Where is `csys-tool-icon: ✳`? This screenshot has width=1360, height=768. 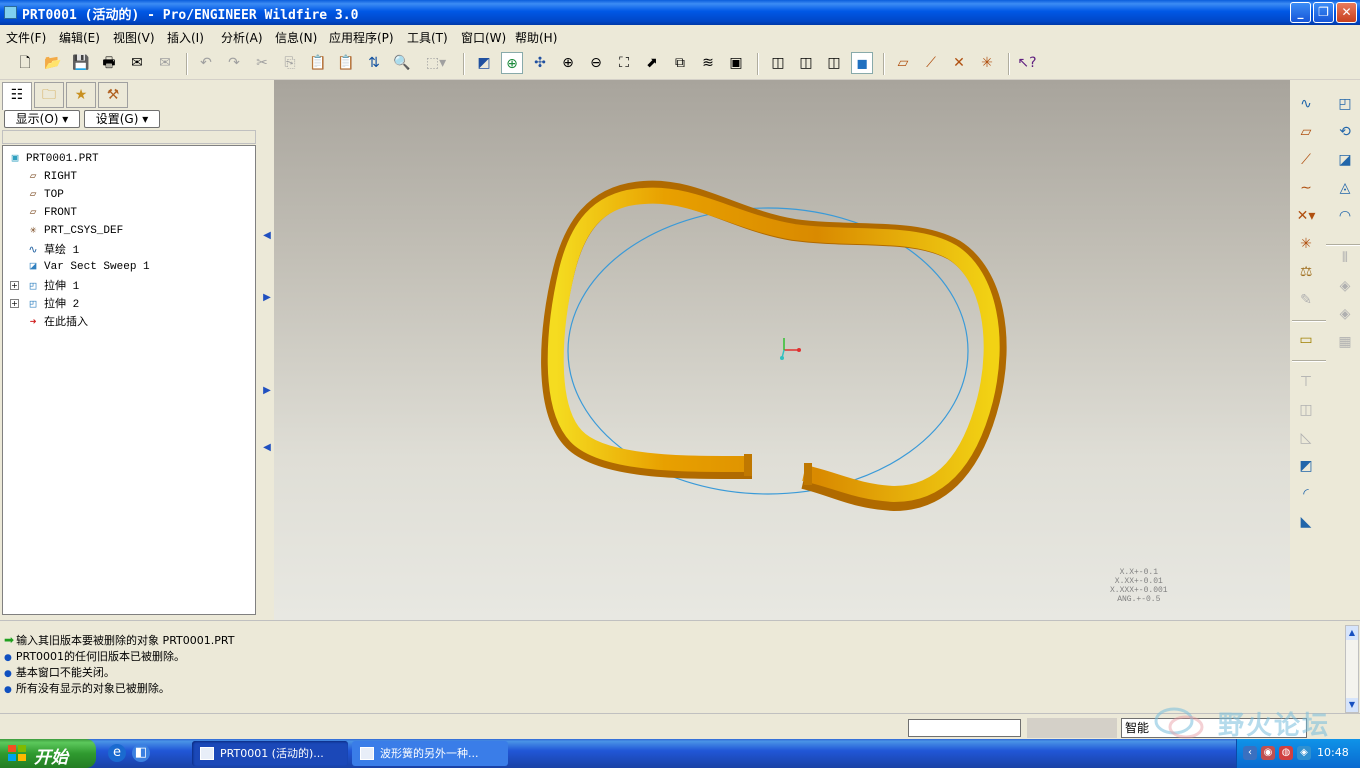
csys-tool-icon: ✳ is located at coordinates (1306, 244).